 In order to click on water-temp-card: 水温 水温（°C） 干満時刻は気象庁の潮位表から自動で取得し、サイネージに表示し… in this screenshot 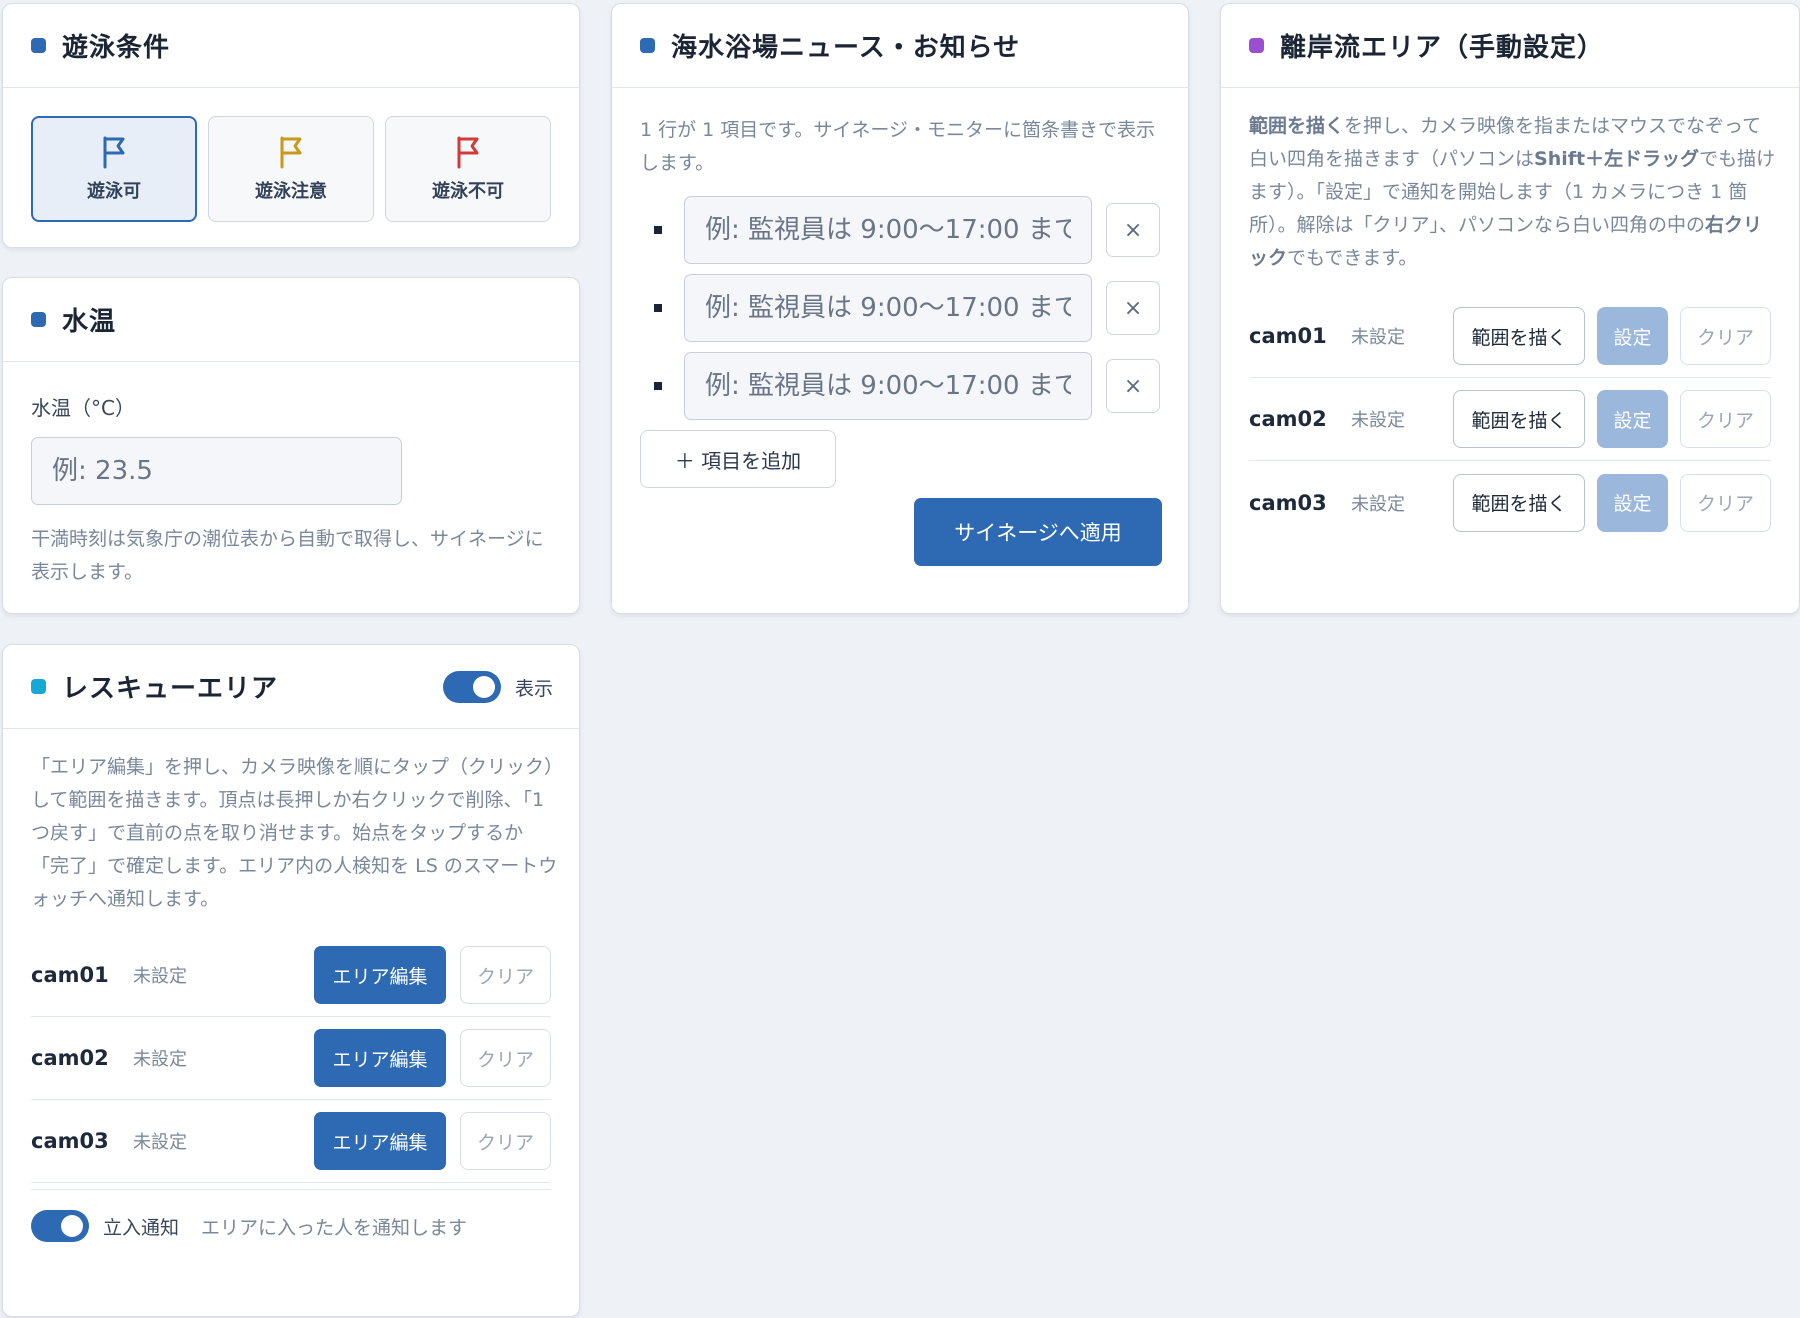, I will do `click(291, 445)`.